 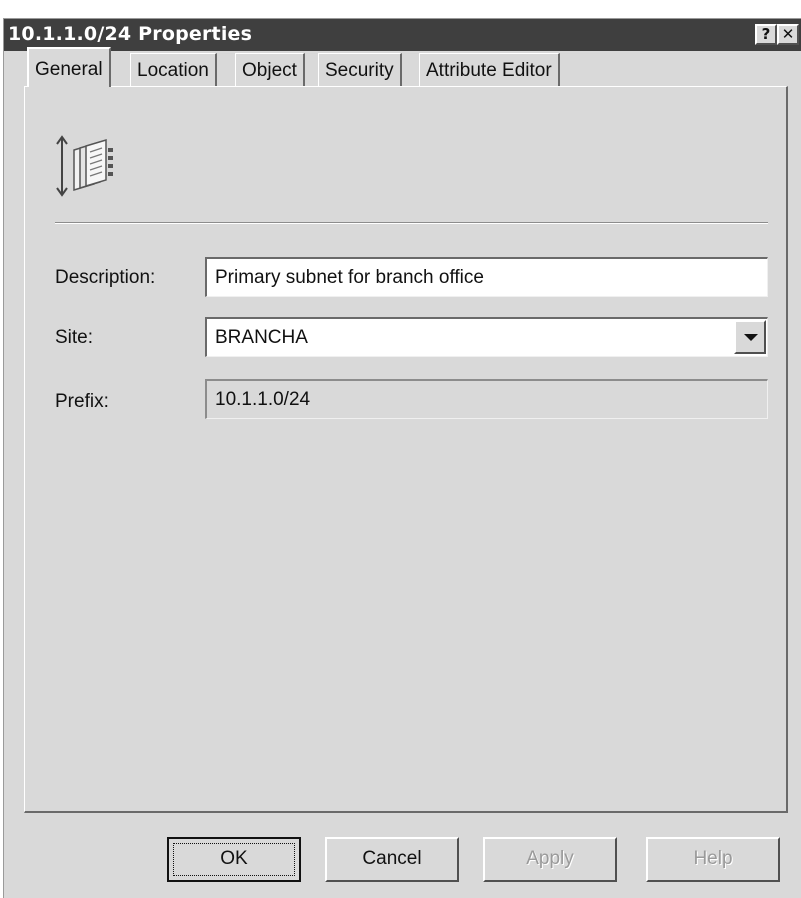 I want to click on separator-line, so click(x=411, y=223).